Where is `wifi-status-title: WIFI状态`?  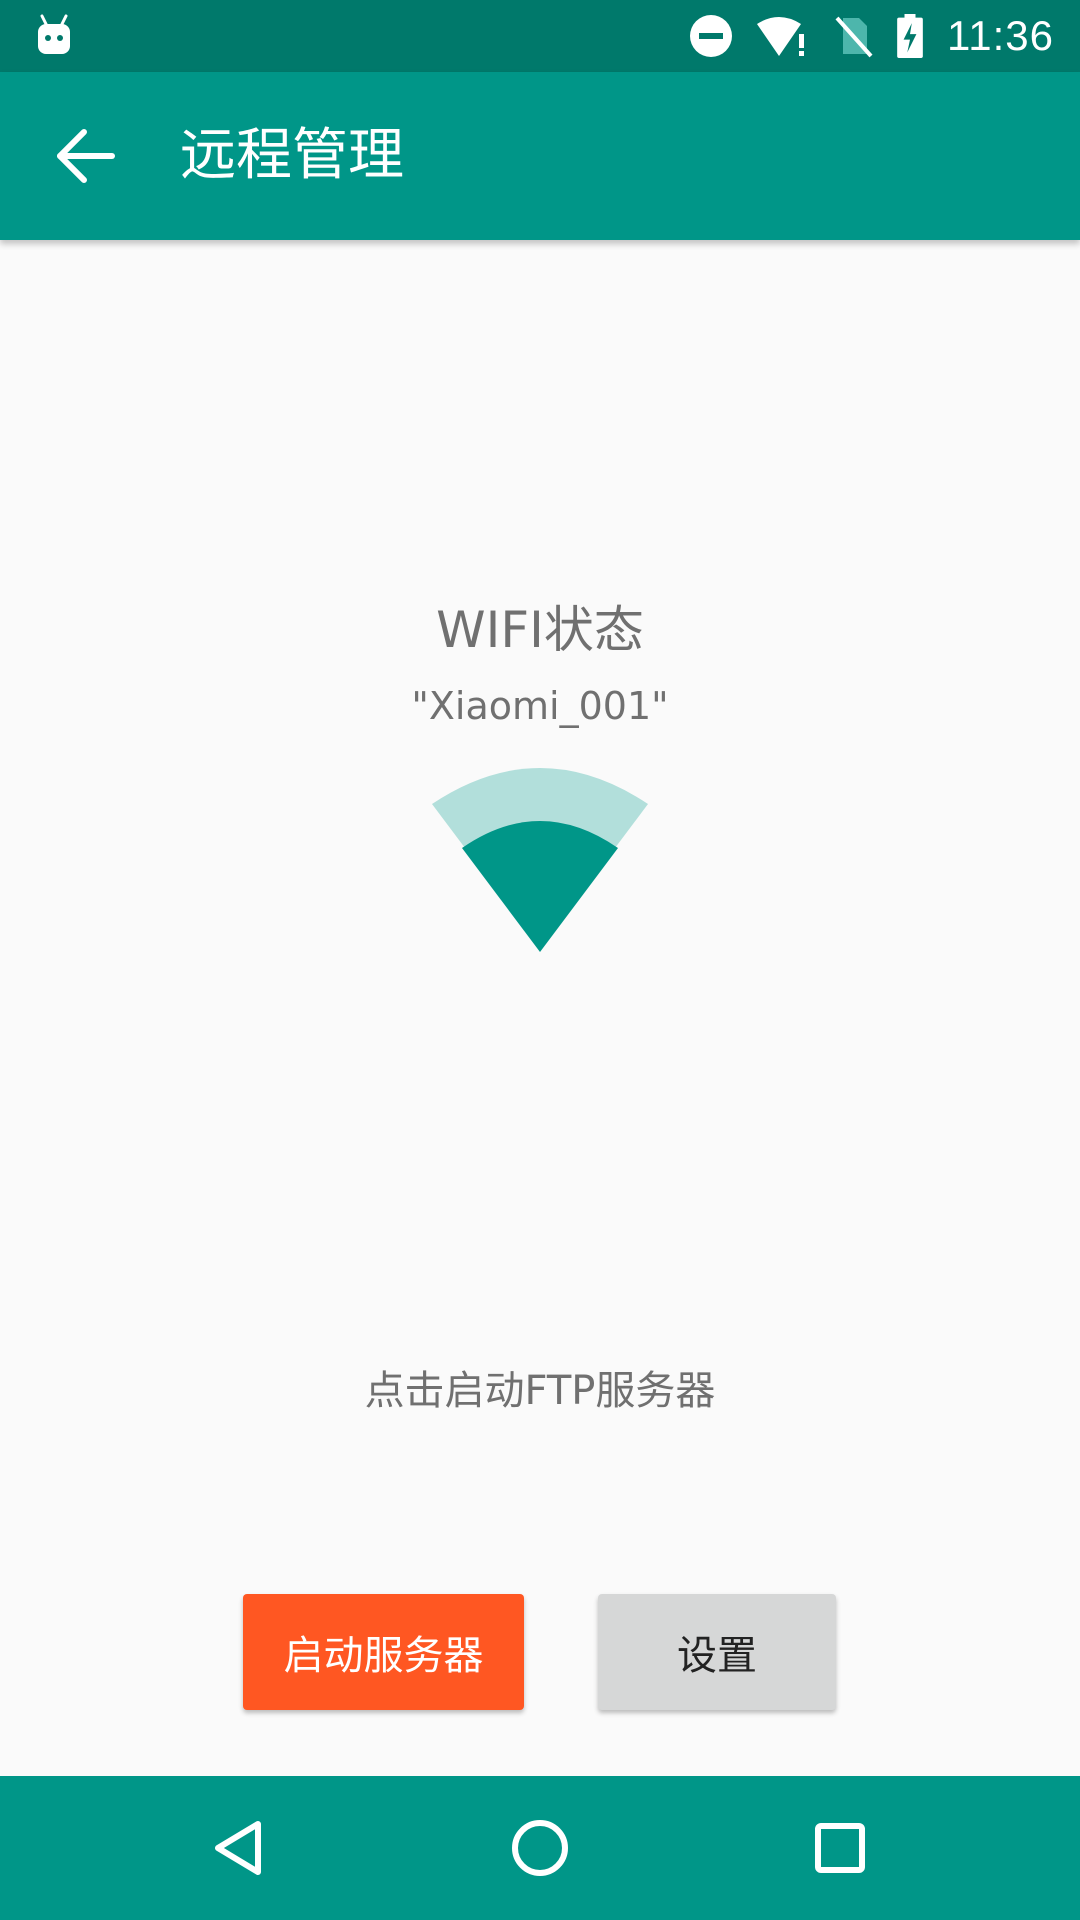
wifi-status-title: WIFI状态 is located at coordinates (540, 630).